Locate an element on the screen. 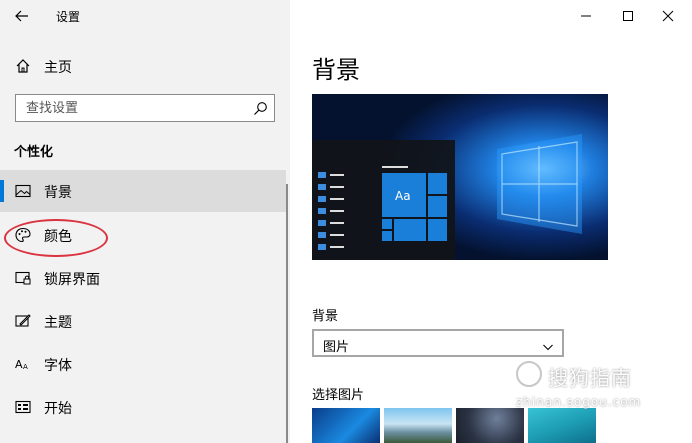 The width and height of the screenshot is (692, 443). active-indicator is located at coordinates (2, 191).